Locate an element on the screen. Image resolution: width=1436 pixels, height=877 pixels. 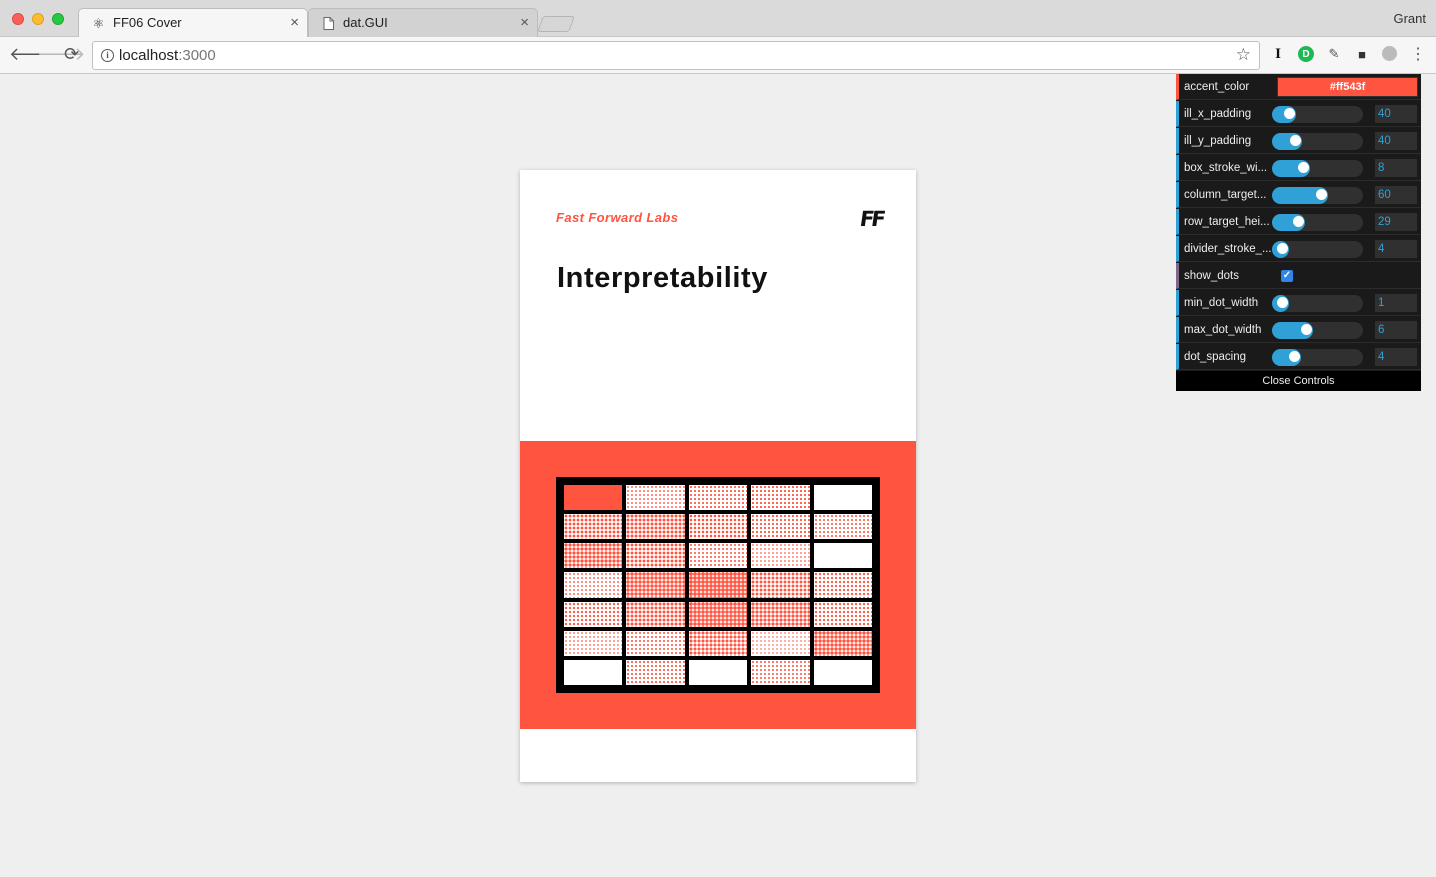
cover-illustration is located at coordinates (718, 585).